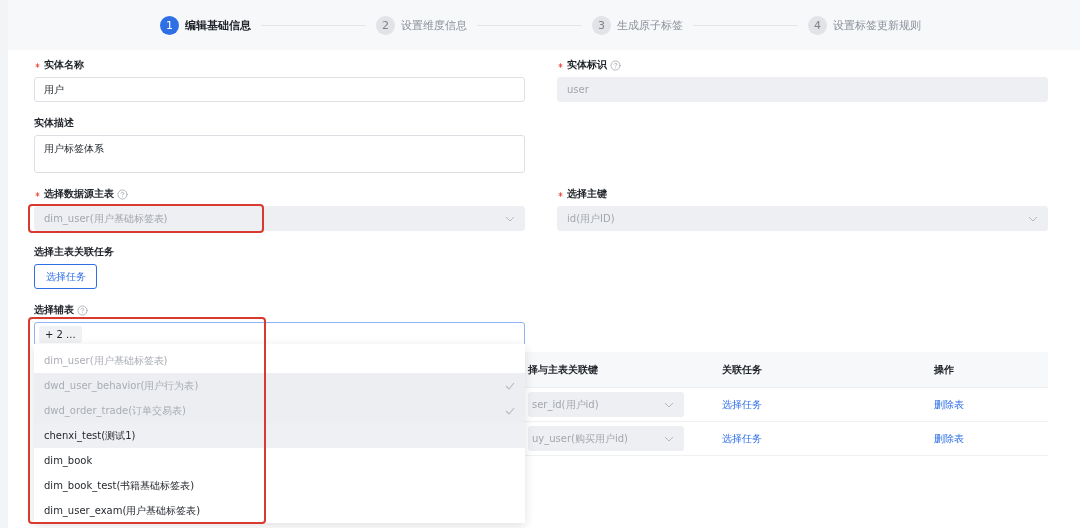  What do you see at coordinates (54, 310) in the screenshot?
I see `field-label: 选择辅表` at bounding box center [54, 310].